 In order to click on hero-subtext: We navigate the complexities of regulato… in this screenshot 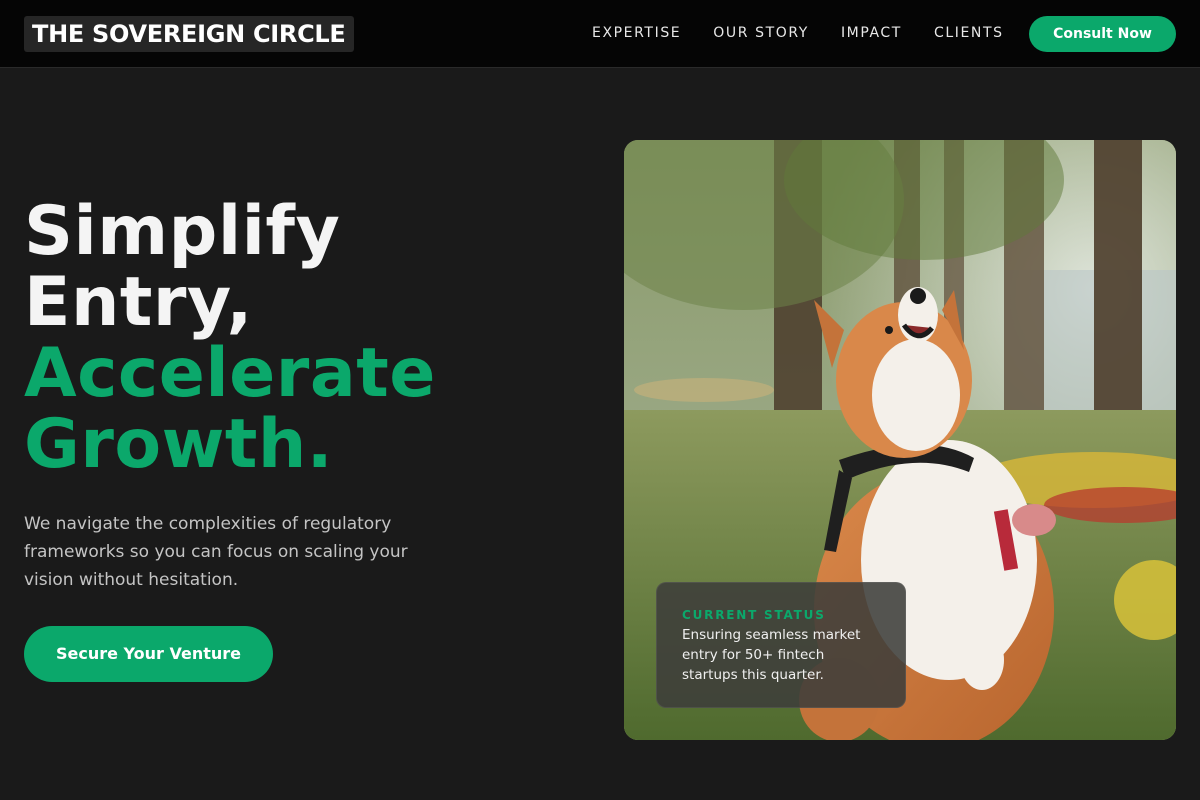, I will do `click(216, 552)`.